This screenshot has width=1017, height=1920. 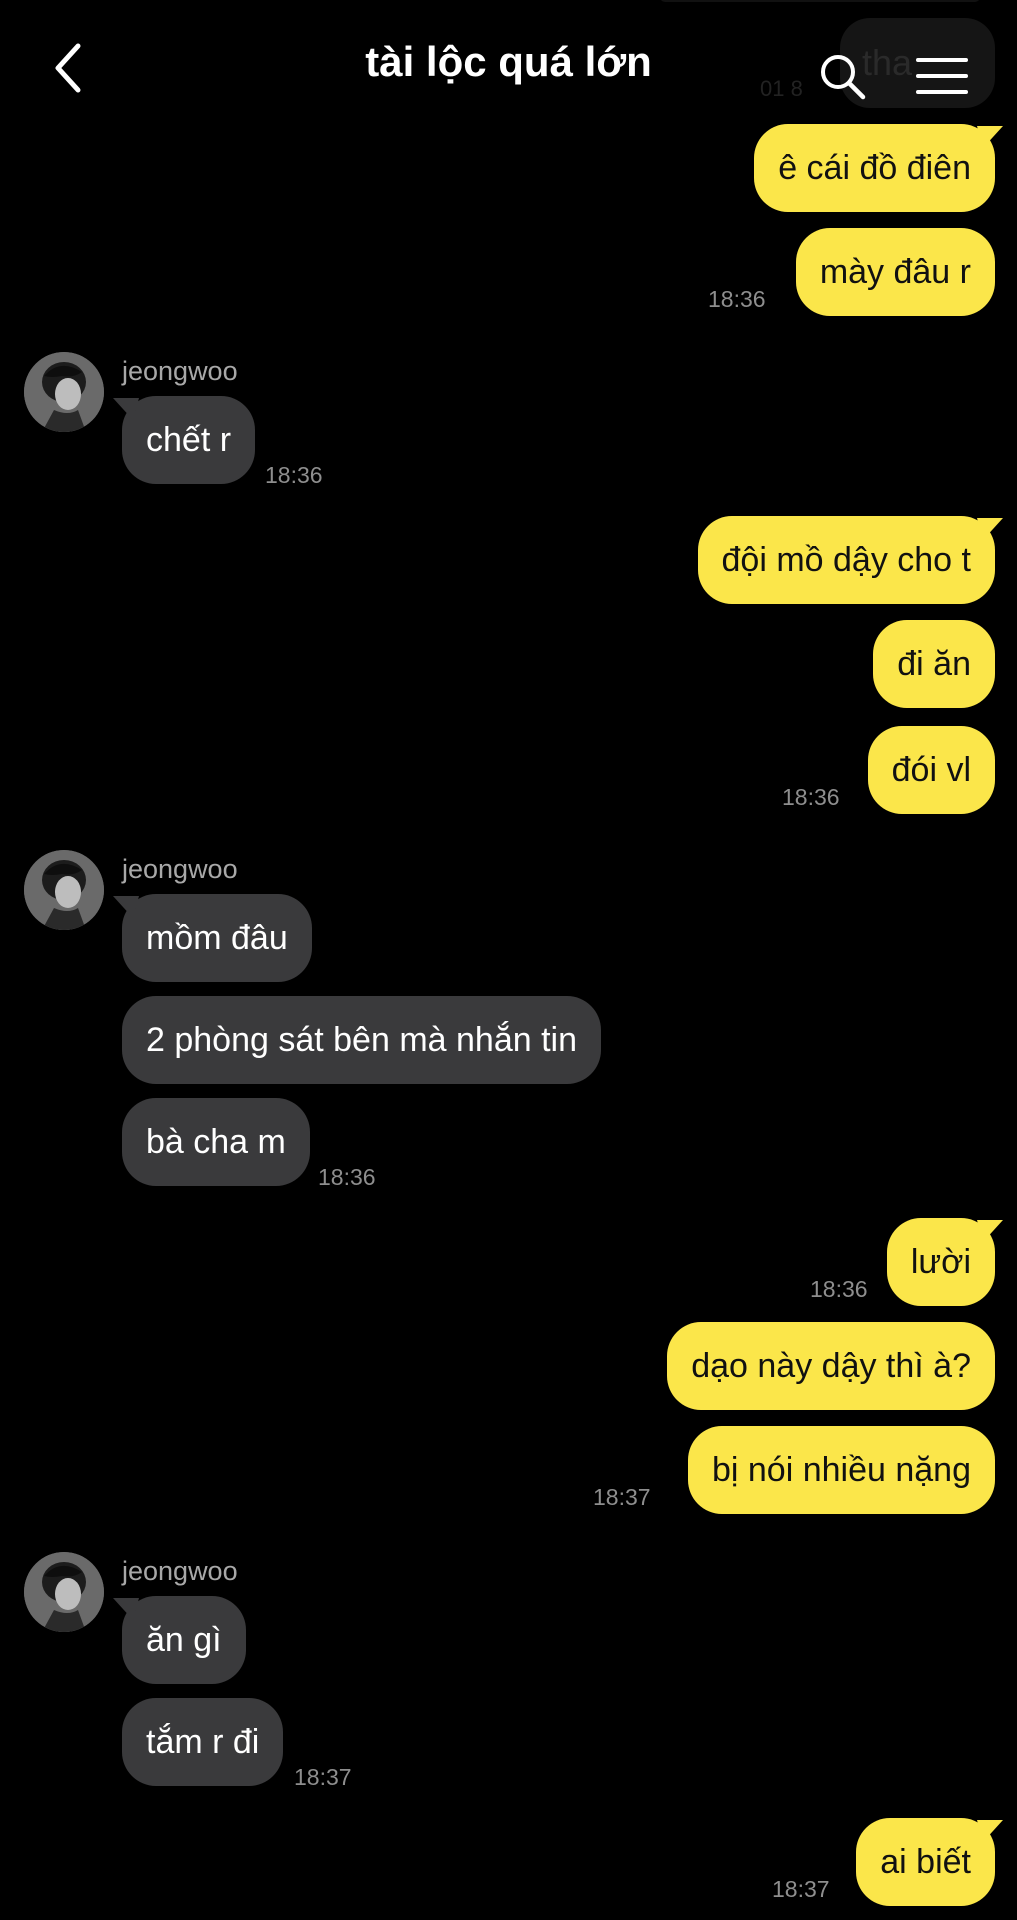 I want to click on message-text: bị nói nhiều nặng, so click(x=841, y=1470).